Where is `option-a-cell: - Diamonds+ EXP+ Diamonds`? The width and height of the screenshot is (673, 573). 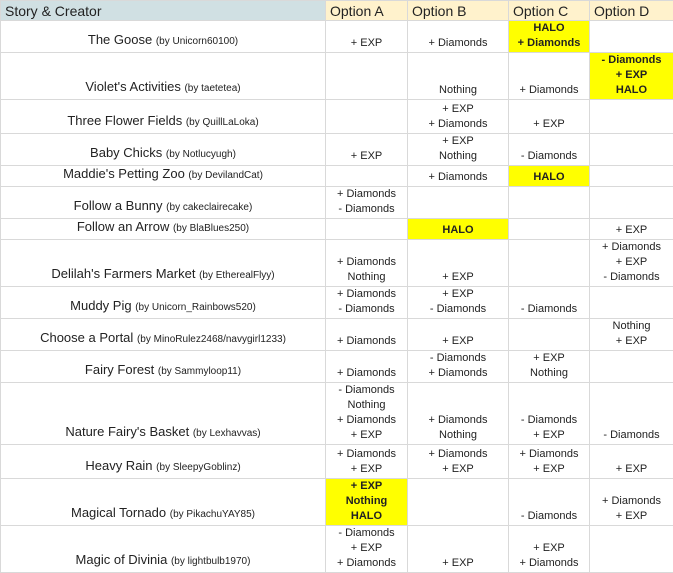
option-a-cell: - Diamonds+ EXP+ Diamonds is located at coordinates (367, 549).